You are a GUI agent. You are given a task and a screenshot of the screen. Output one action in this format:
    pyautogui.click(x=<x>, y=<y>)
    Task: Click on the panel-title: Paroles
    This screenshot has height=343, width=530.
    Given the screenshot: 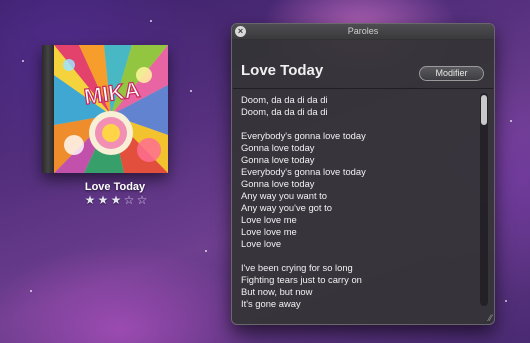 What is the action you would take?
    pyautogui.click(x=363, y=31)
    